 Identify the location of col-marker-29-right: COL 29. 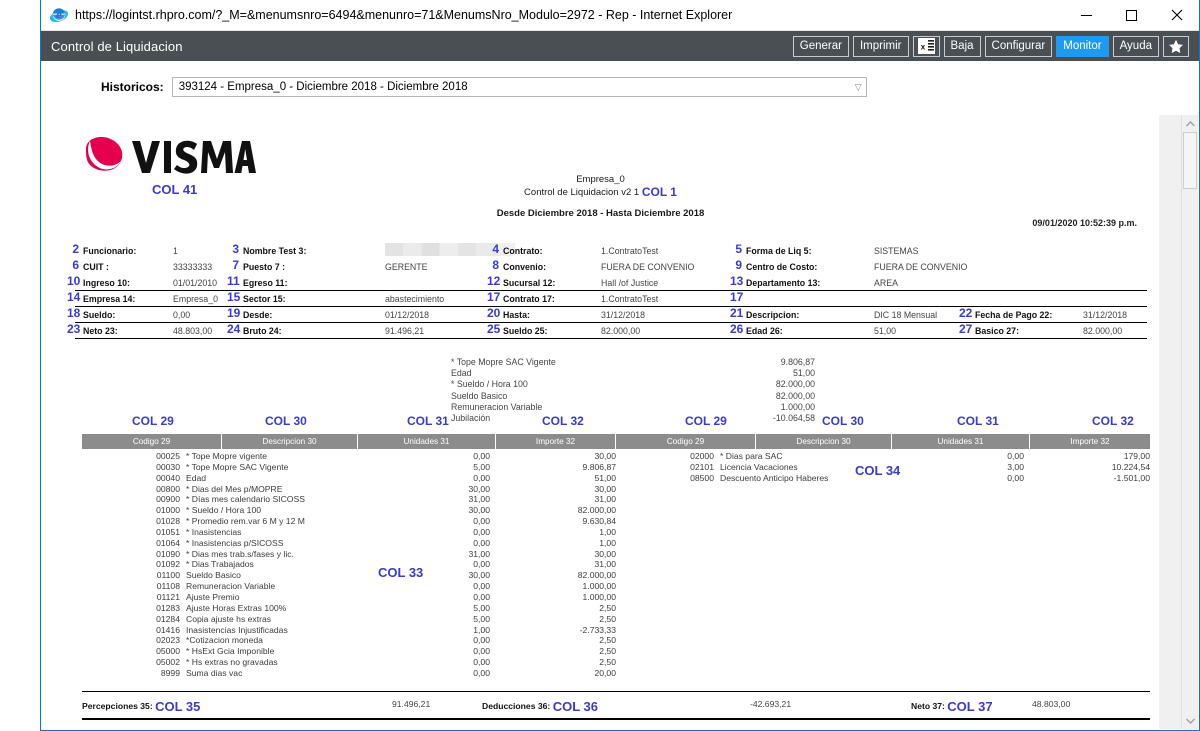
(706, 421).